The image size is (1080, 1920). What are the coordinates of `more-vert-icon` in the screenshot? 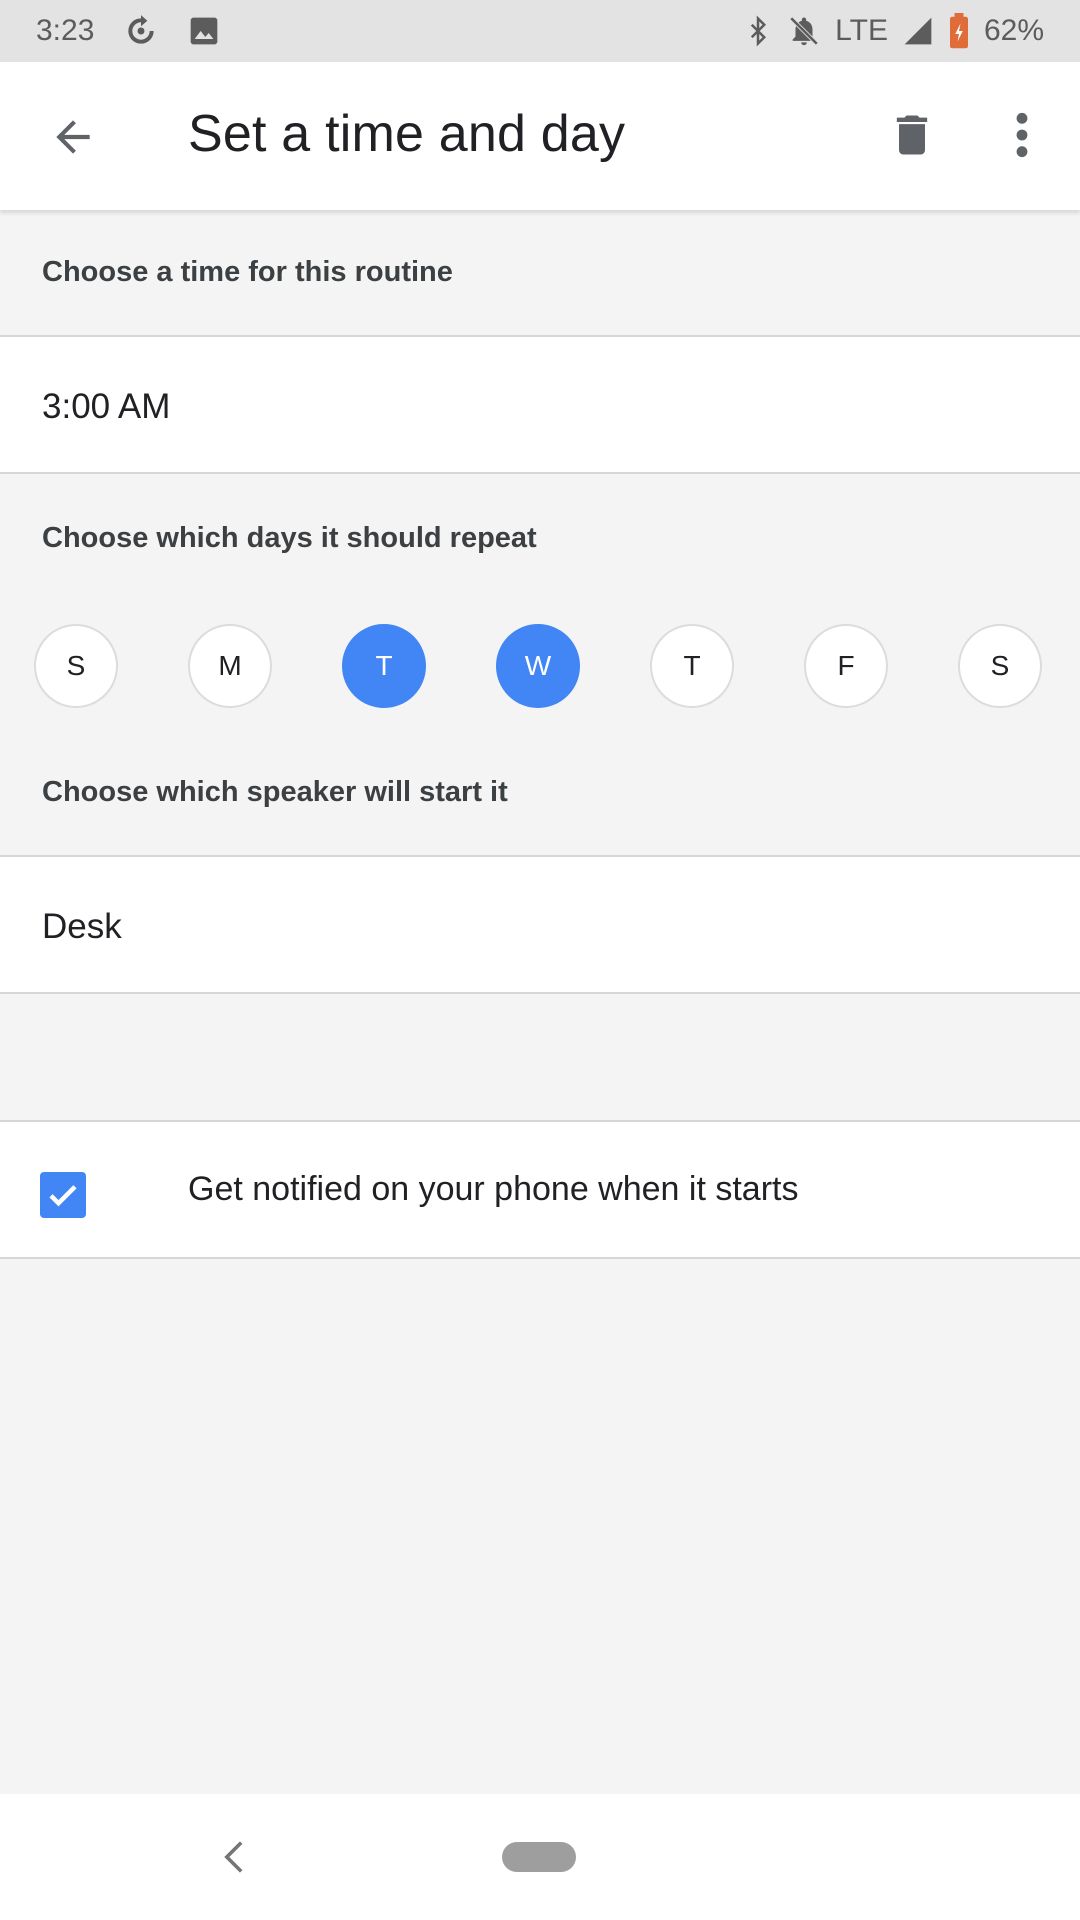 It's located at (1022, 135).